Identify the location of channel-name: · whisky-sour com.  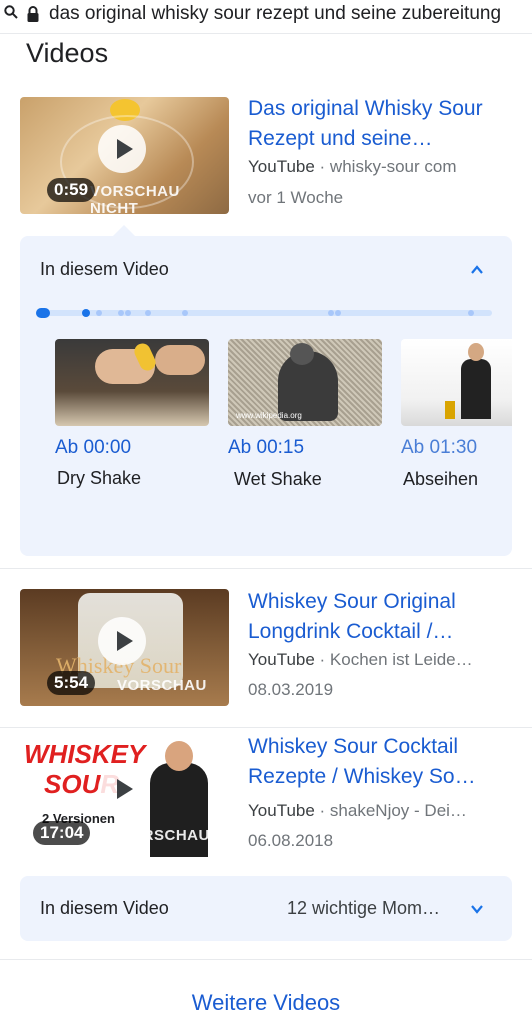
(388, 166).